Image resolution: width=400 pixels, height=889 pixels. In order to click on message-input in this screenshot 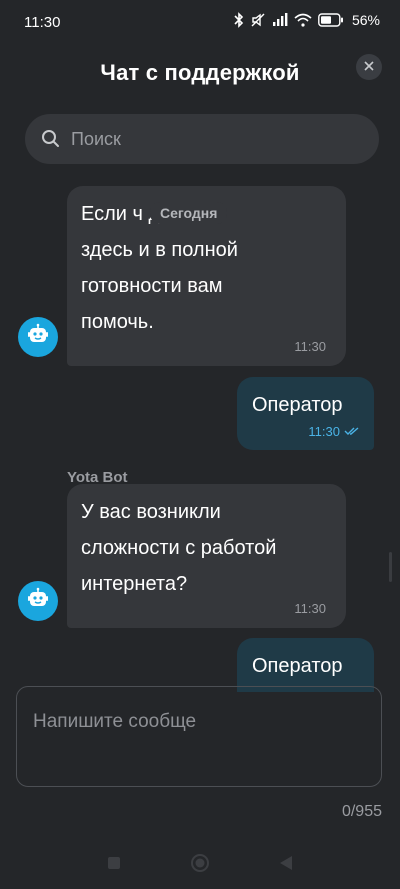, I will do `click(129, 726)`.